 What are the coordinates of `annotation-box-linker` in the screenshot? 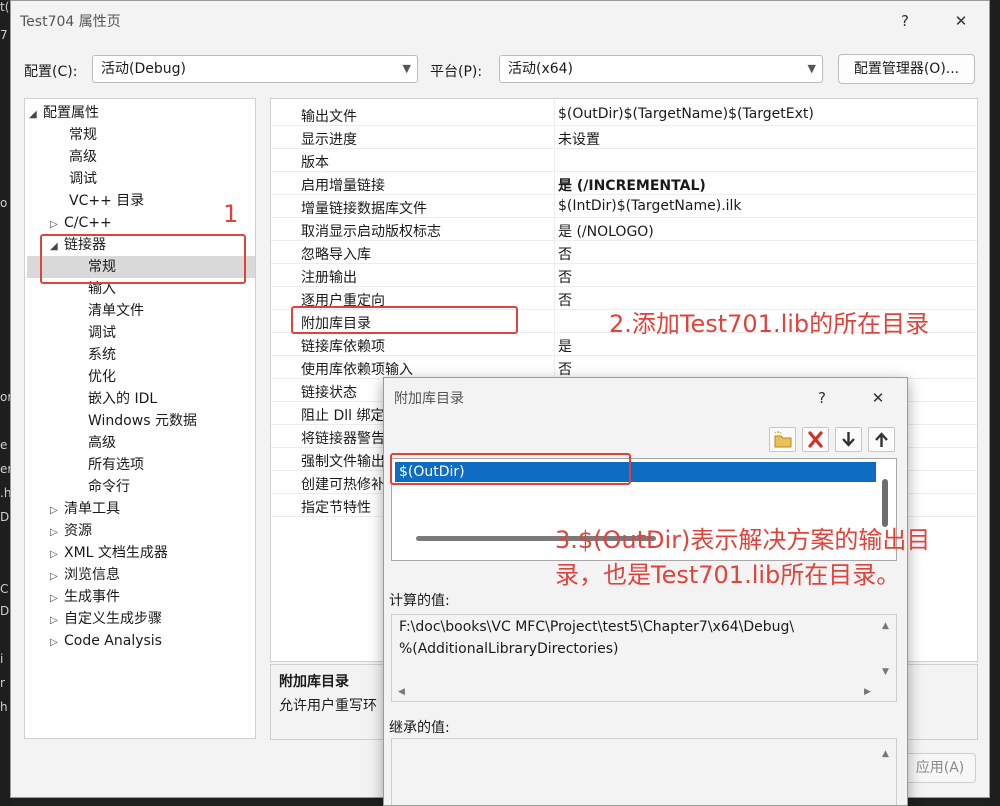 It's located at (143, 259).